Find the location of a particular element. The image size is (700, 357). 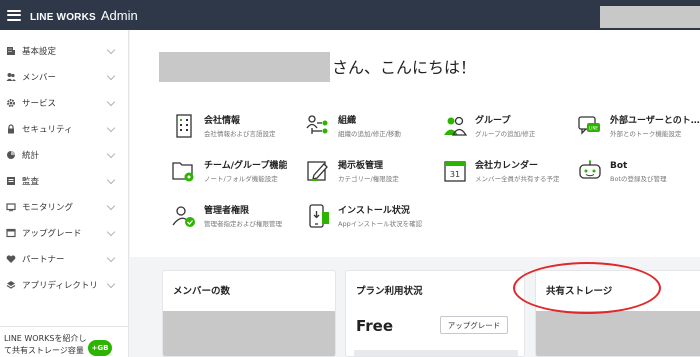

app-title: チーム/グループ機能 is located at coordinates (246, 166).